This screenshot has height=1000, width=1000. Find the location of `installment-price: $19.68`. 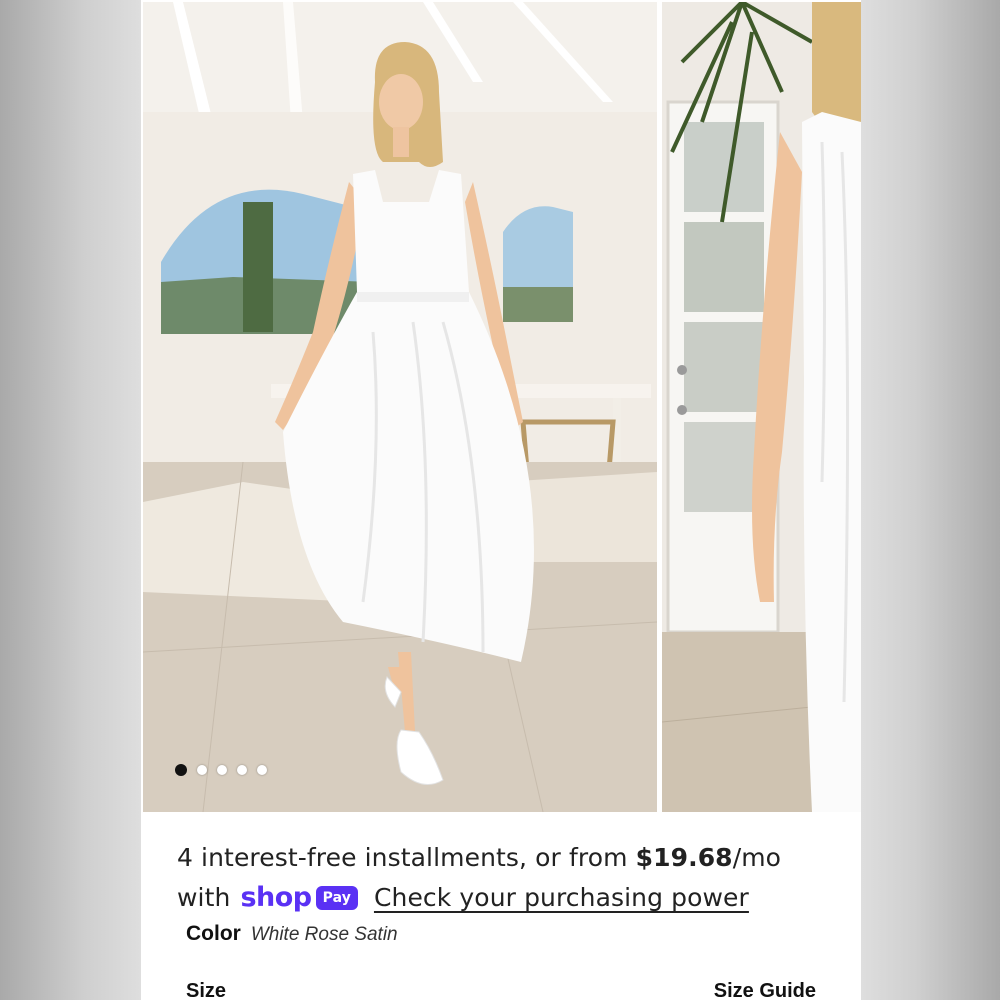

installment-price: $19.68 is located at coordinates (684, 857).